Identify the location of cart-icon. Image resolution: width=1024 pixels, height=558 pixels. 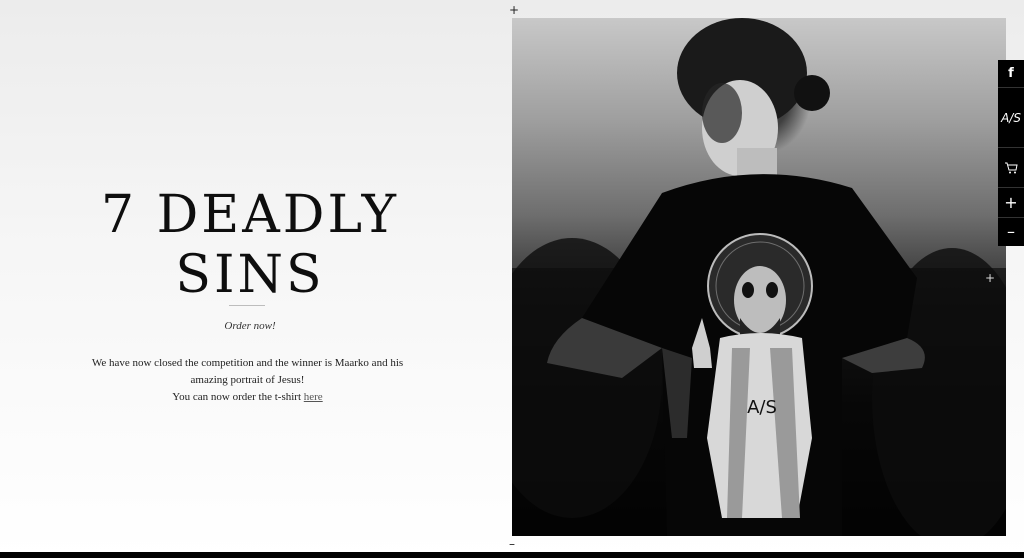
(1011, 168).